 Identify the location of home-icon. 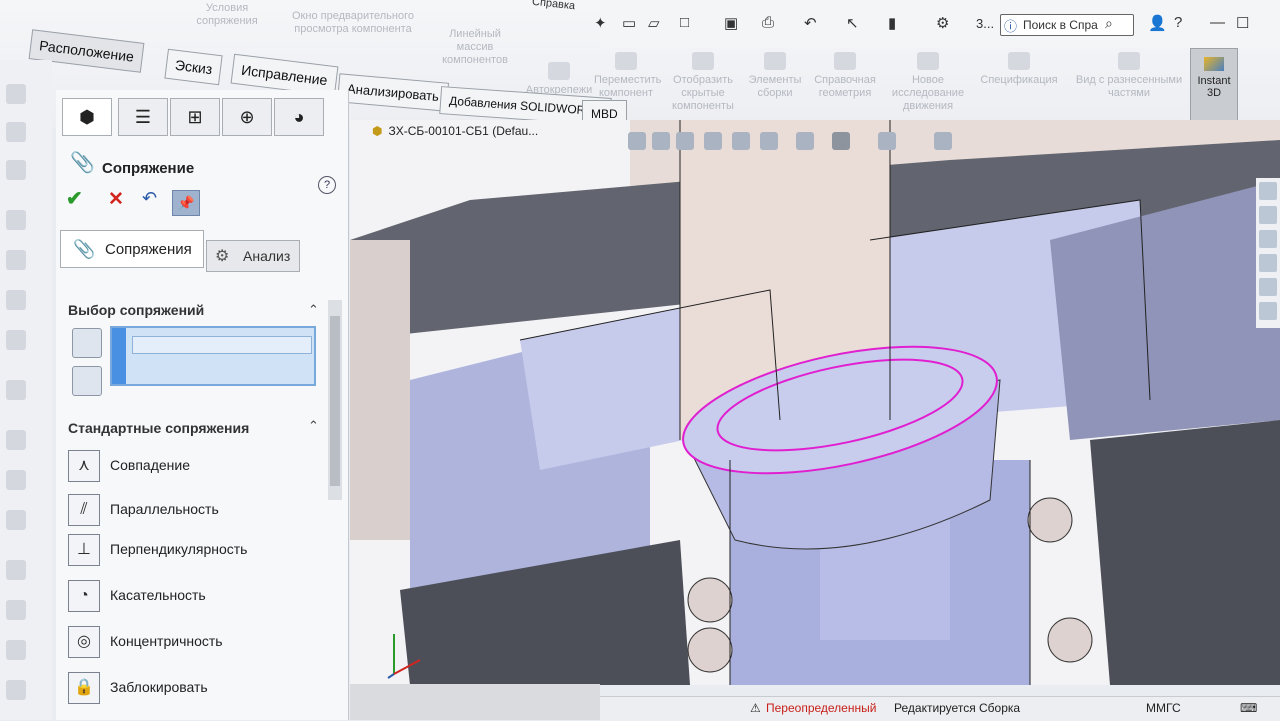
(1268, 191).